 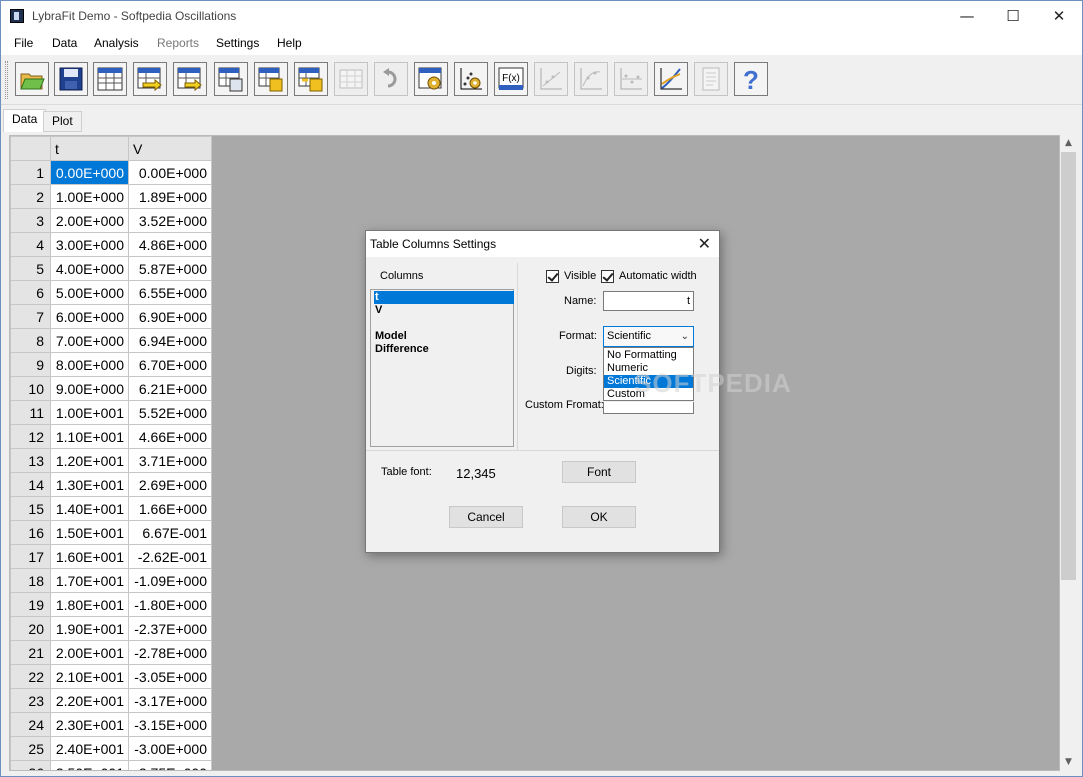 What do you see at coordinates (444, 336) in the screenshot?
I see `column-item-model: Model` at bounding box center [444, 336].